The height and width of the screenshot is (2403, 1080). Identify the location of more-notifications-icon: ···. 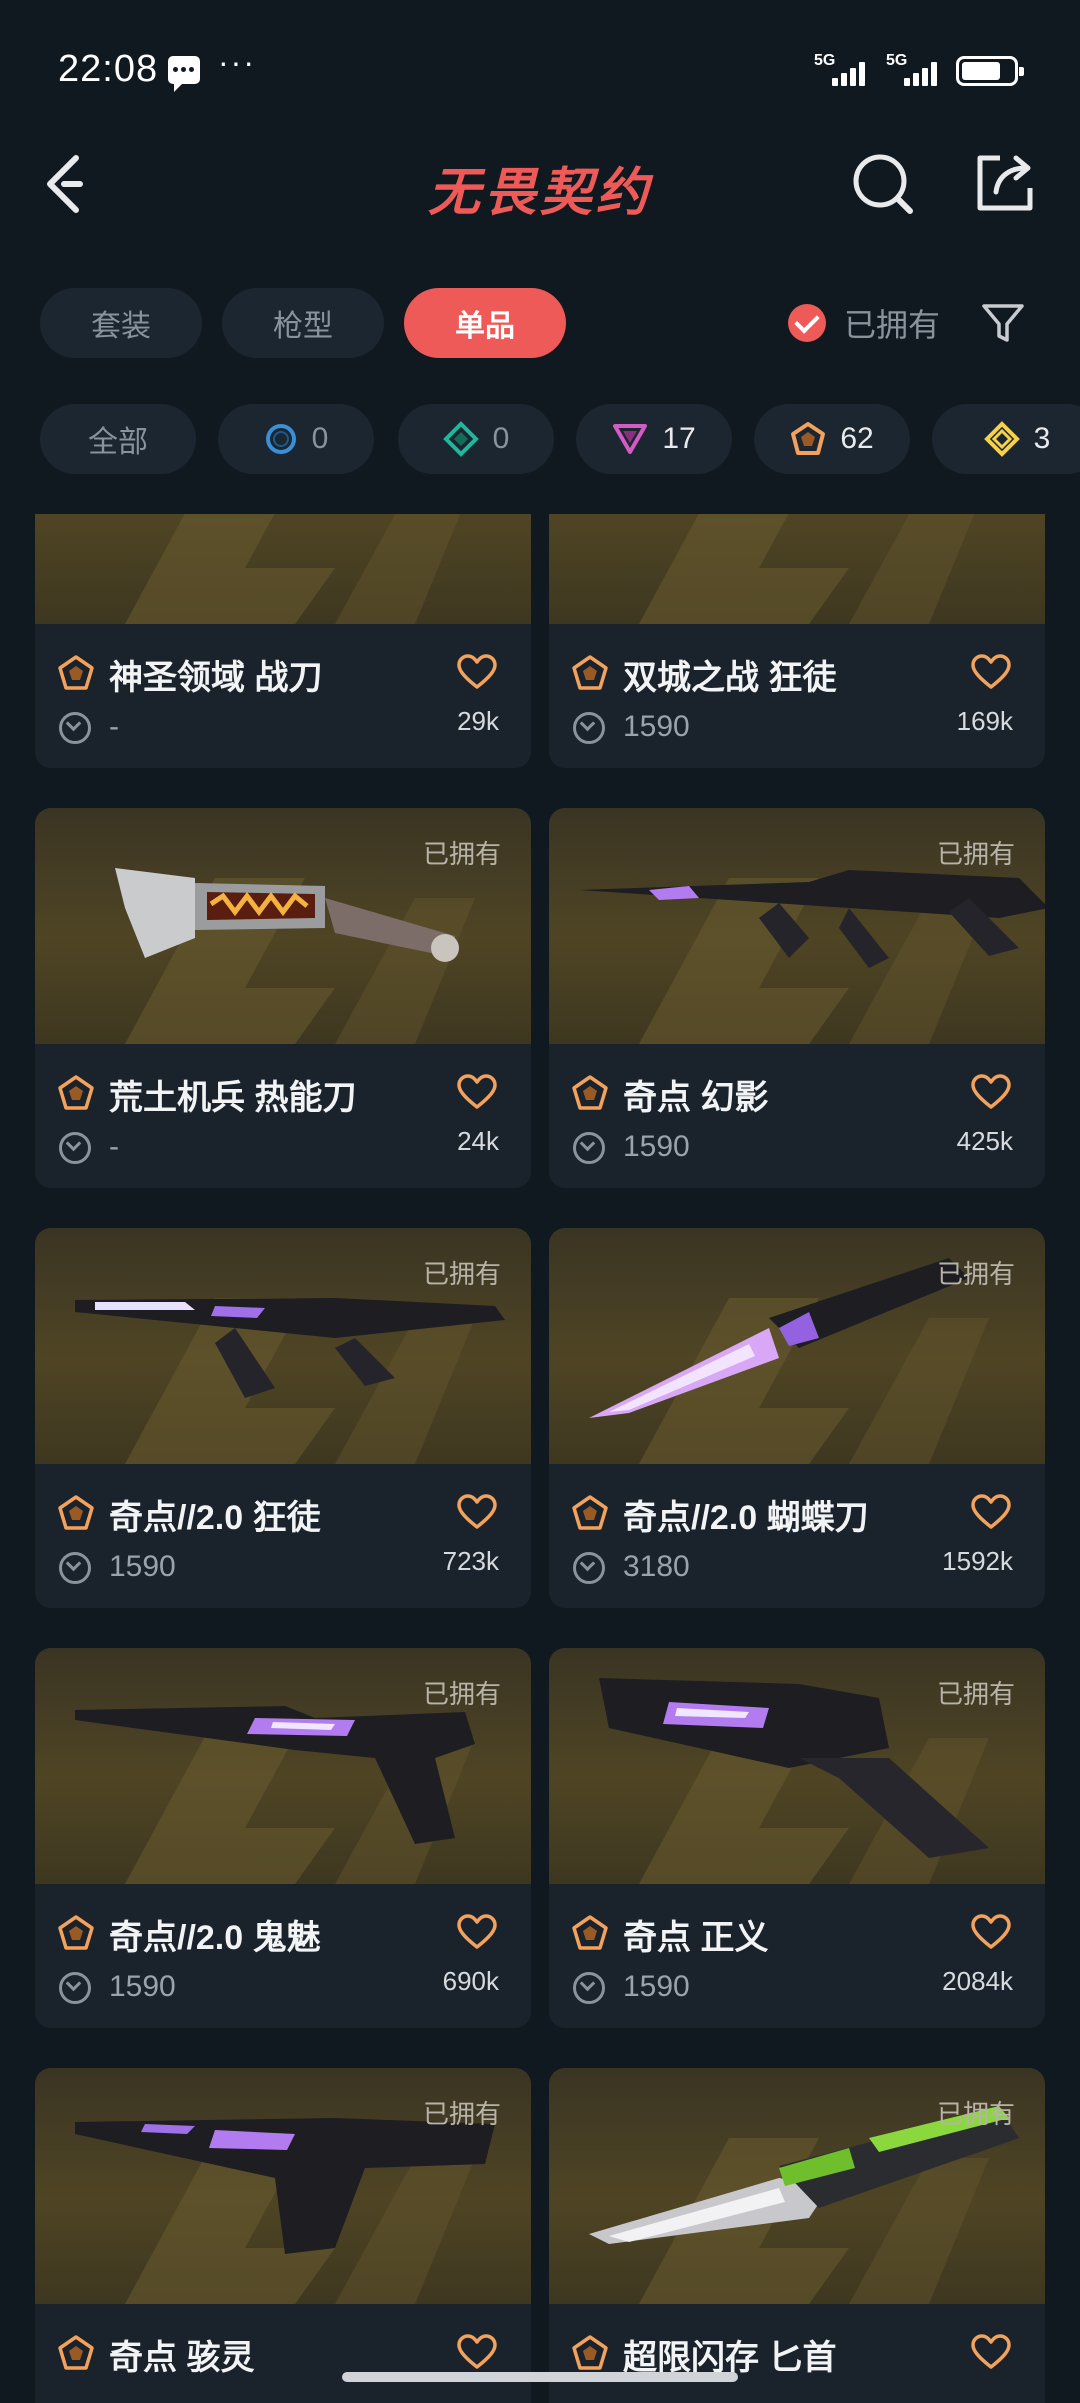
(237, 62).